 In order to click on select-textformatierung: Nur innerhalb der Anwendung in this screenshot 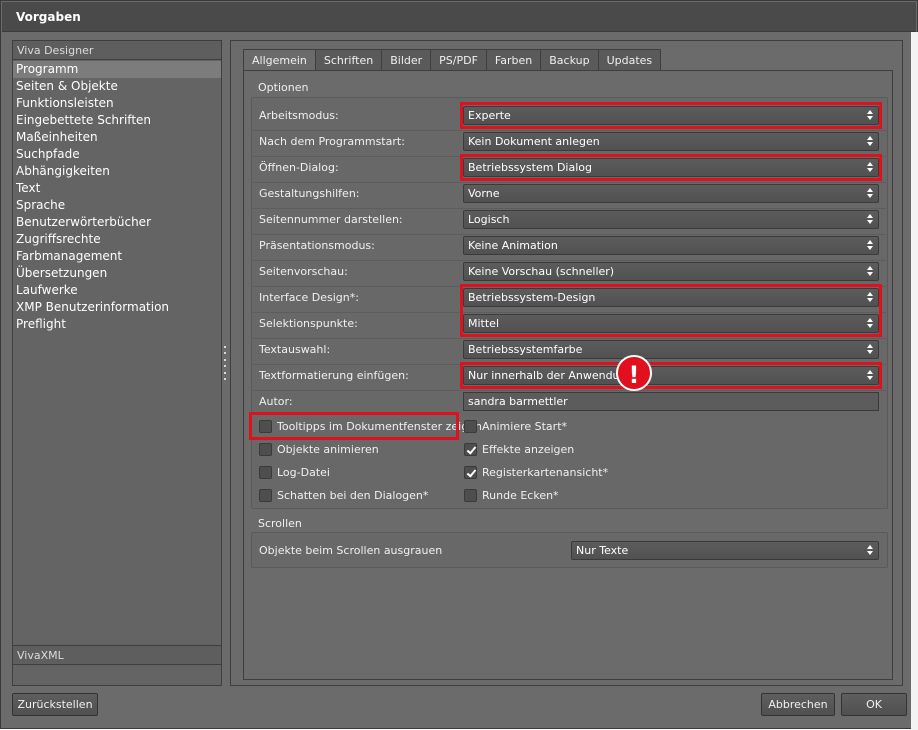, I will do `click(671, 375)`.